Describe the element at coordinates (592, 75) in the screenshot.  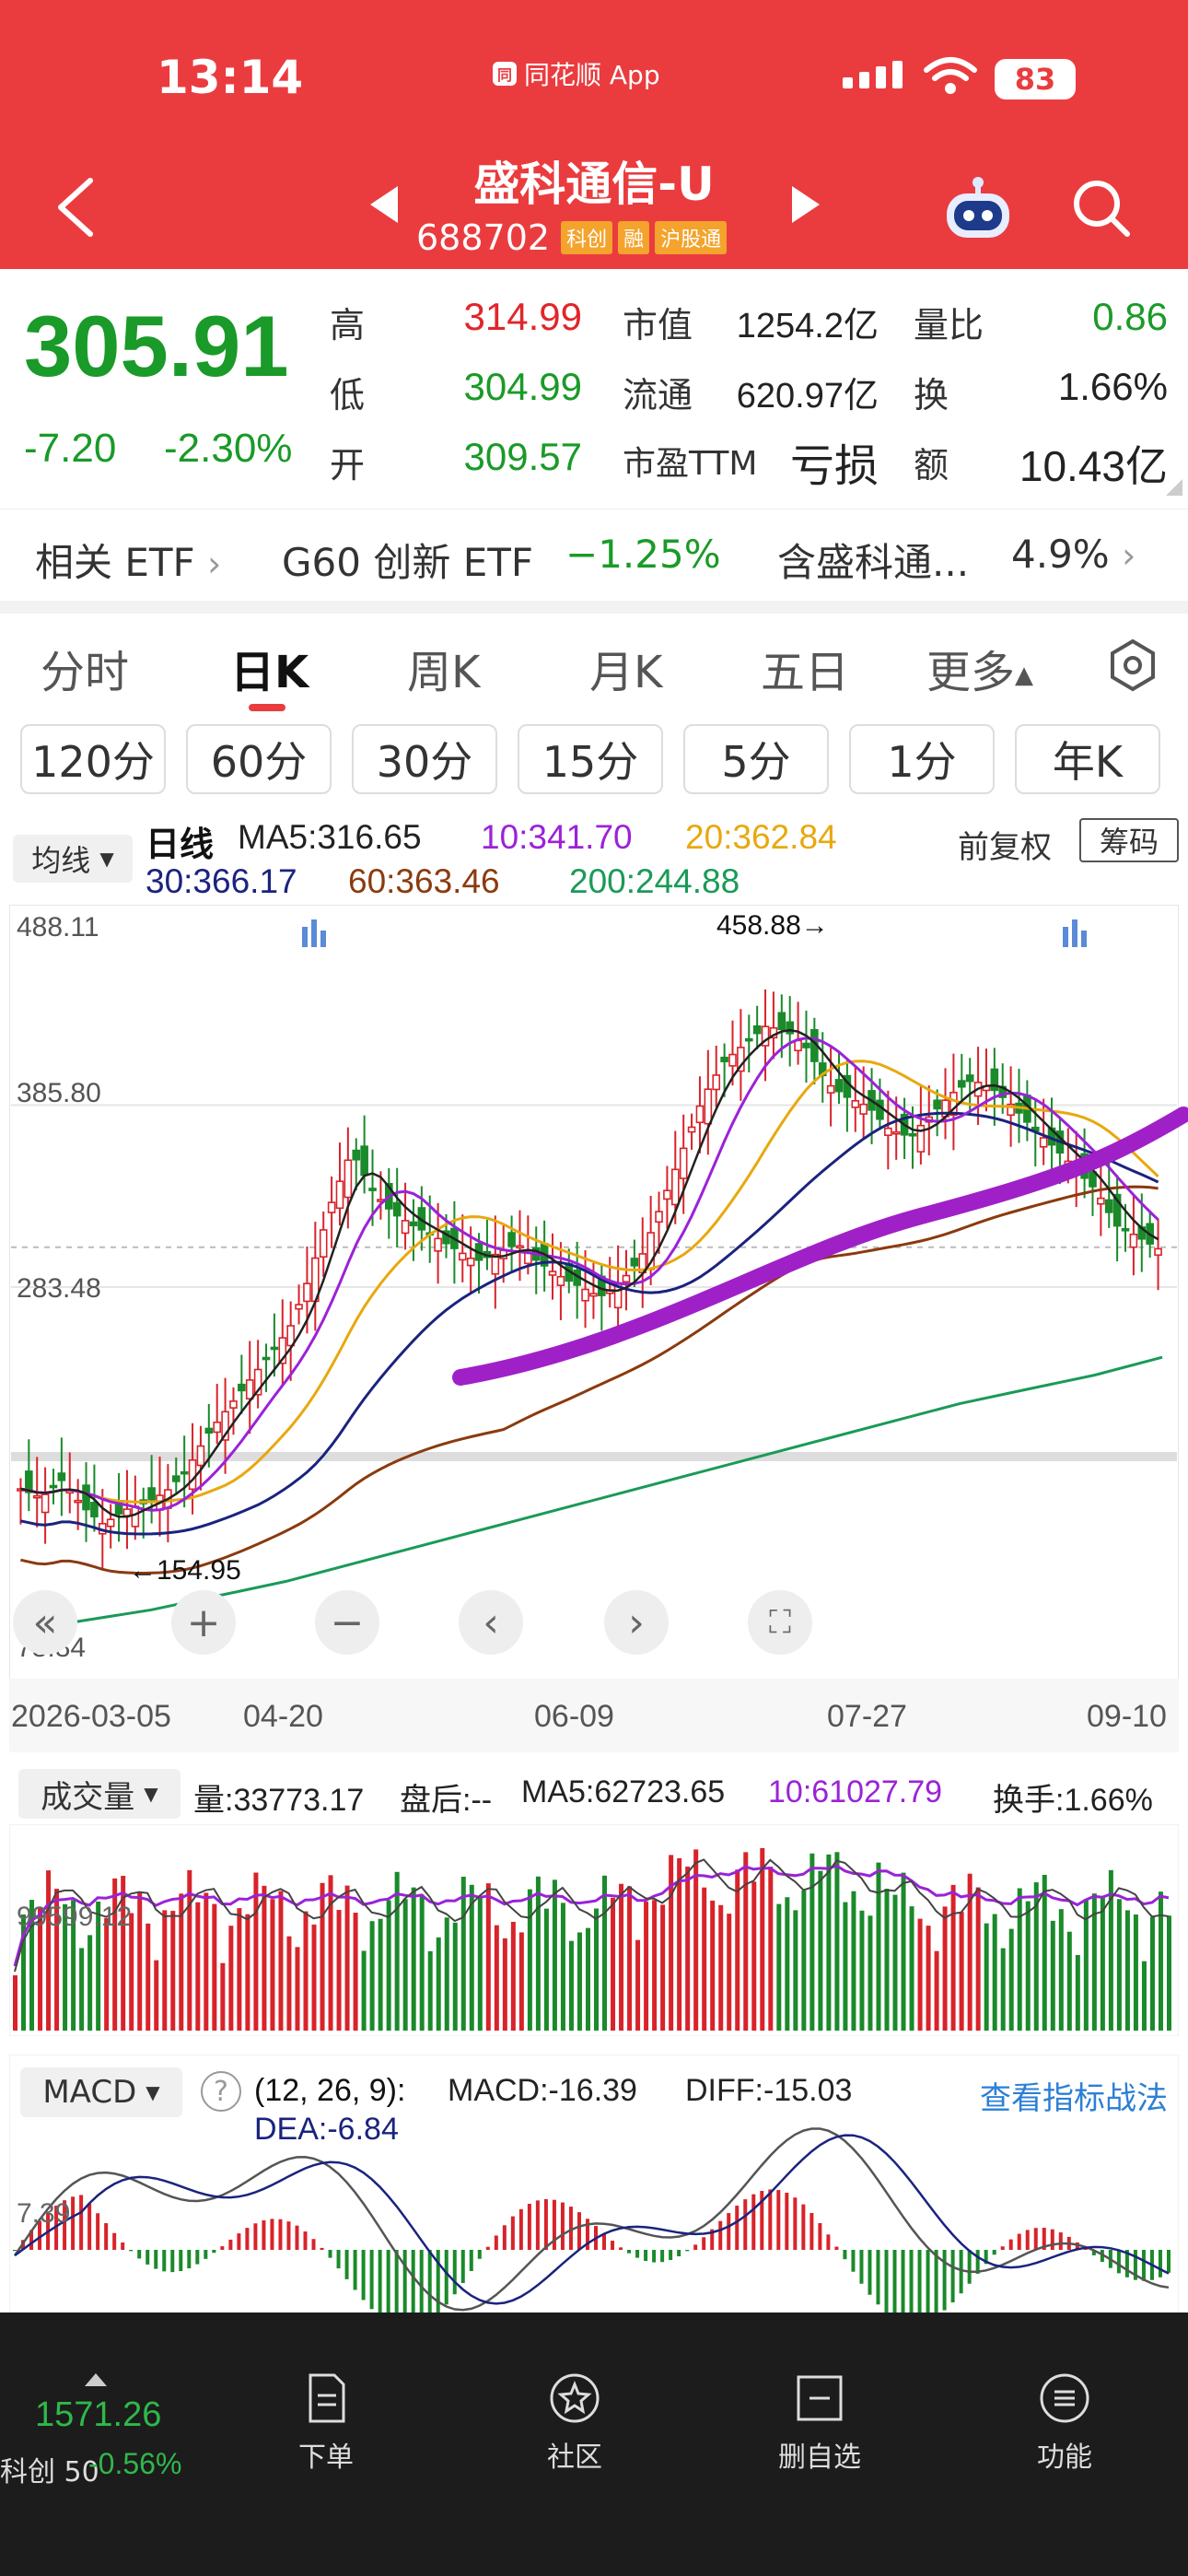
I see `status-app-label: 同花顺 App` at that location.